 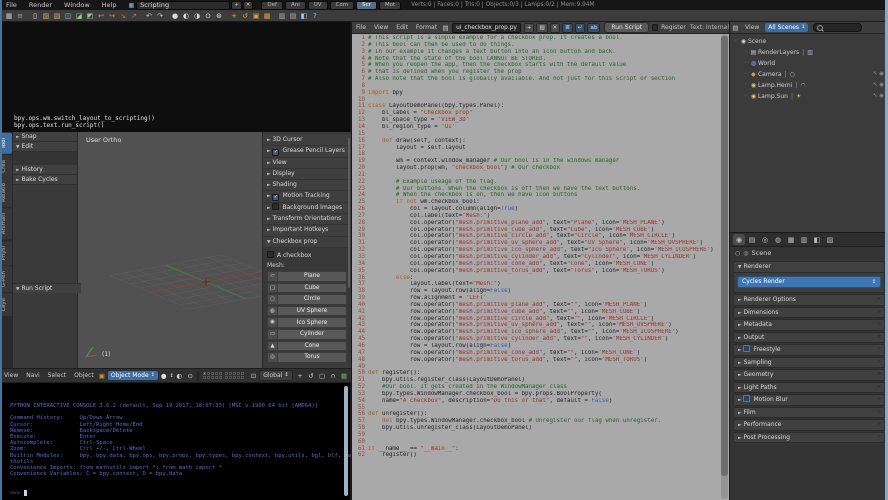 What do you see at coordinates (542, 27) in the screenshot?
I see `open-text-button: ▨` at bounding box center [542, 27].